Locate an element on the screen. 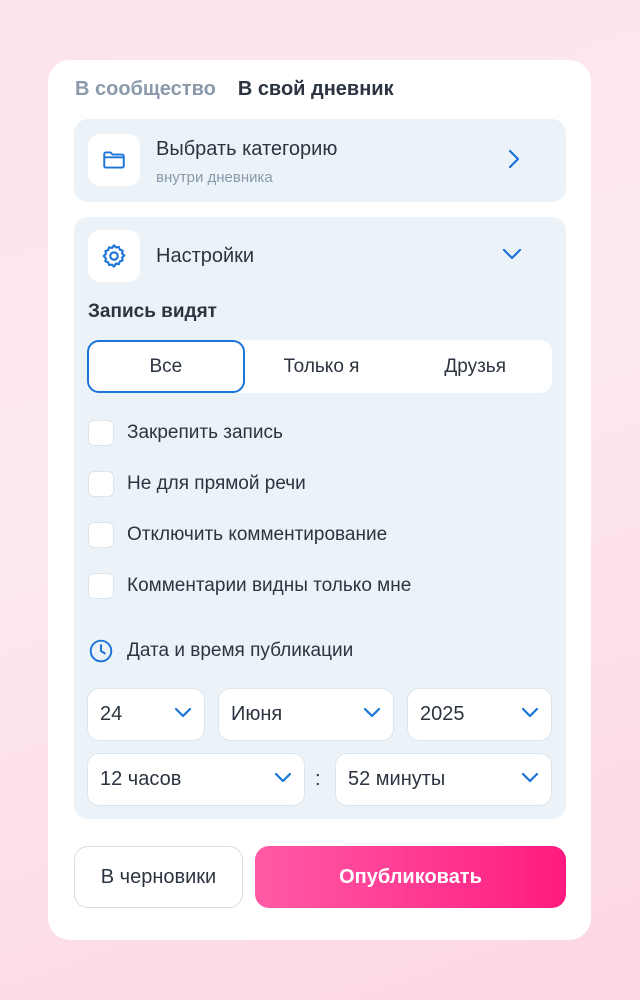 This screenshot has width=640, height=1000. private-comments-option: Комментарии видны только мне is located at coordinates (249, 585).